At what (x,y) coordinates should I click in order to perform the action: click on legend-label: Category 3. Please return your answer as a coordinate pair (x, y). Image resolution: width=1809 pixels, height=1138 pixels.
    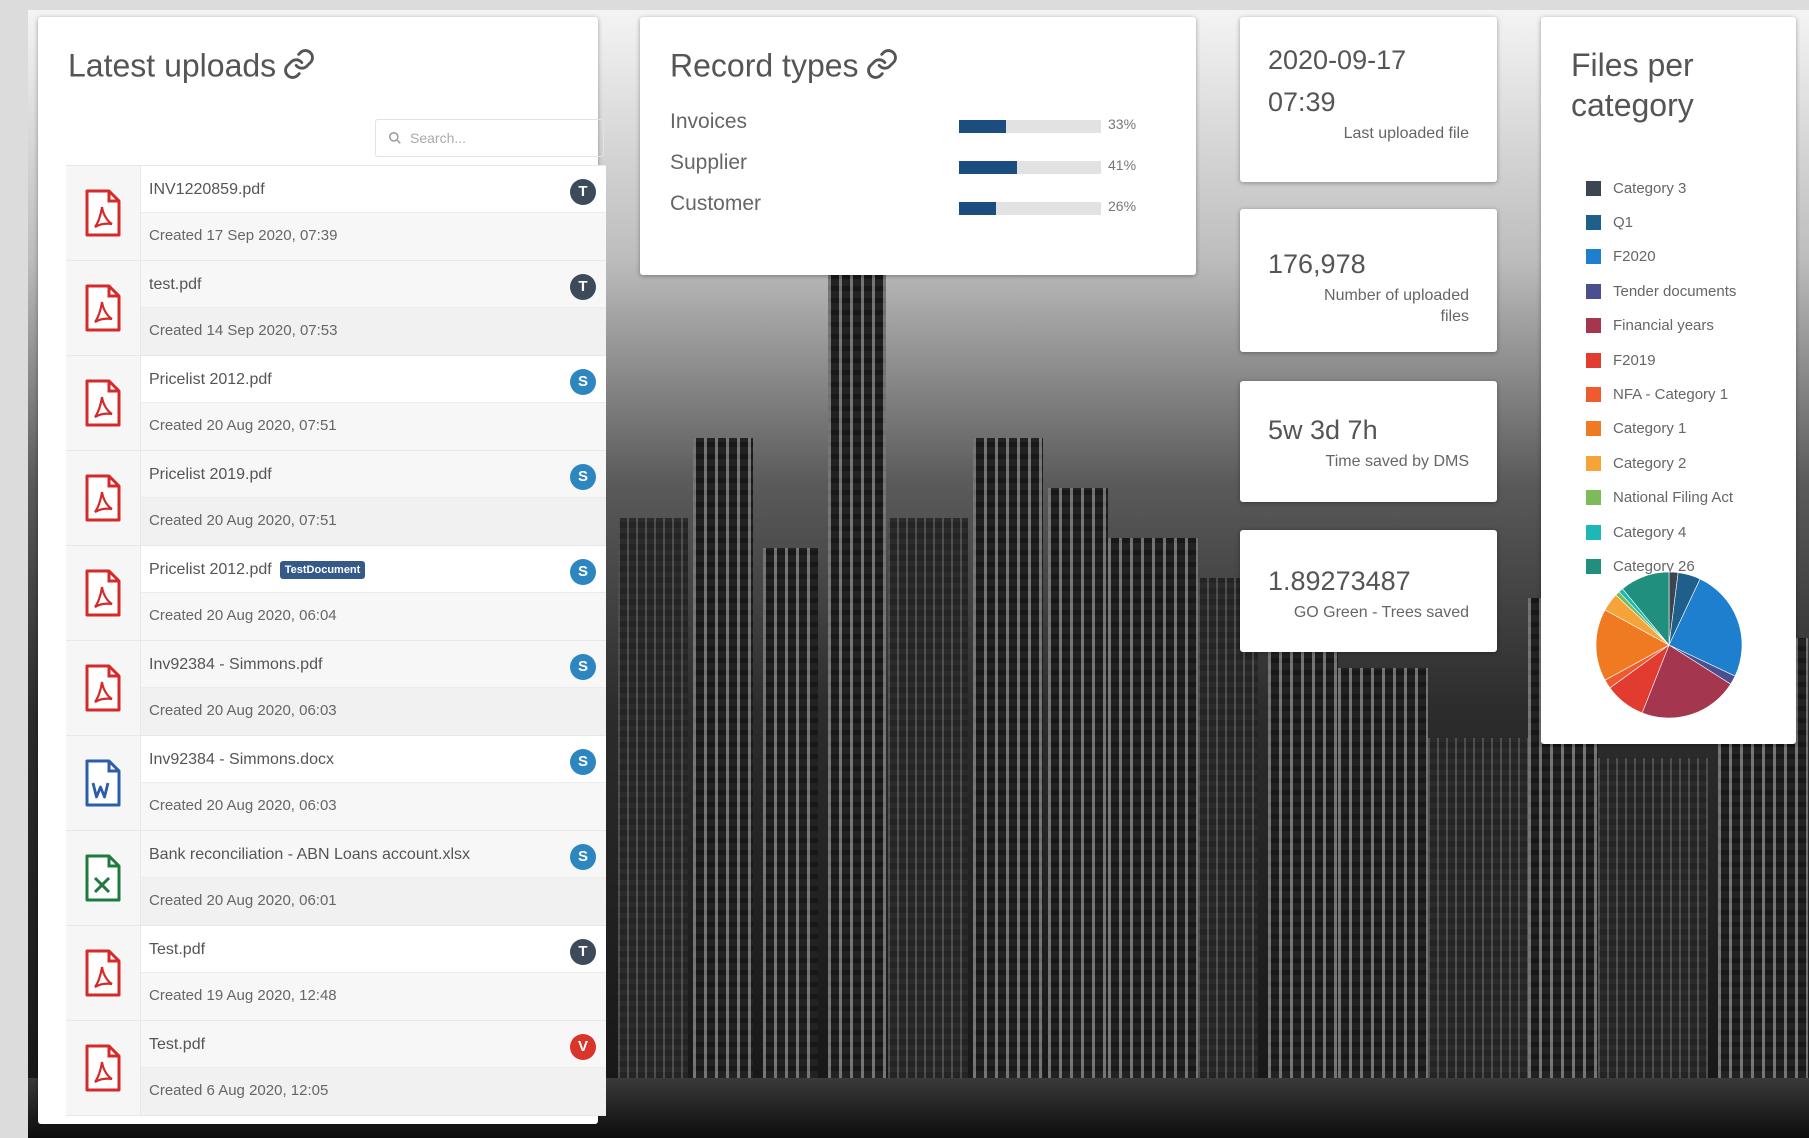
    Looking at the image, I should click on (1650, 188).